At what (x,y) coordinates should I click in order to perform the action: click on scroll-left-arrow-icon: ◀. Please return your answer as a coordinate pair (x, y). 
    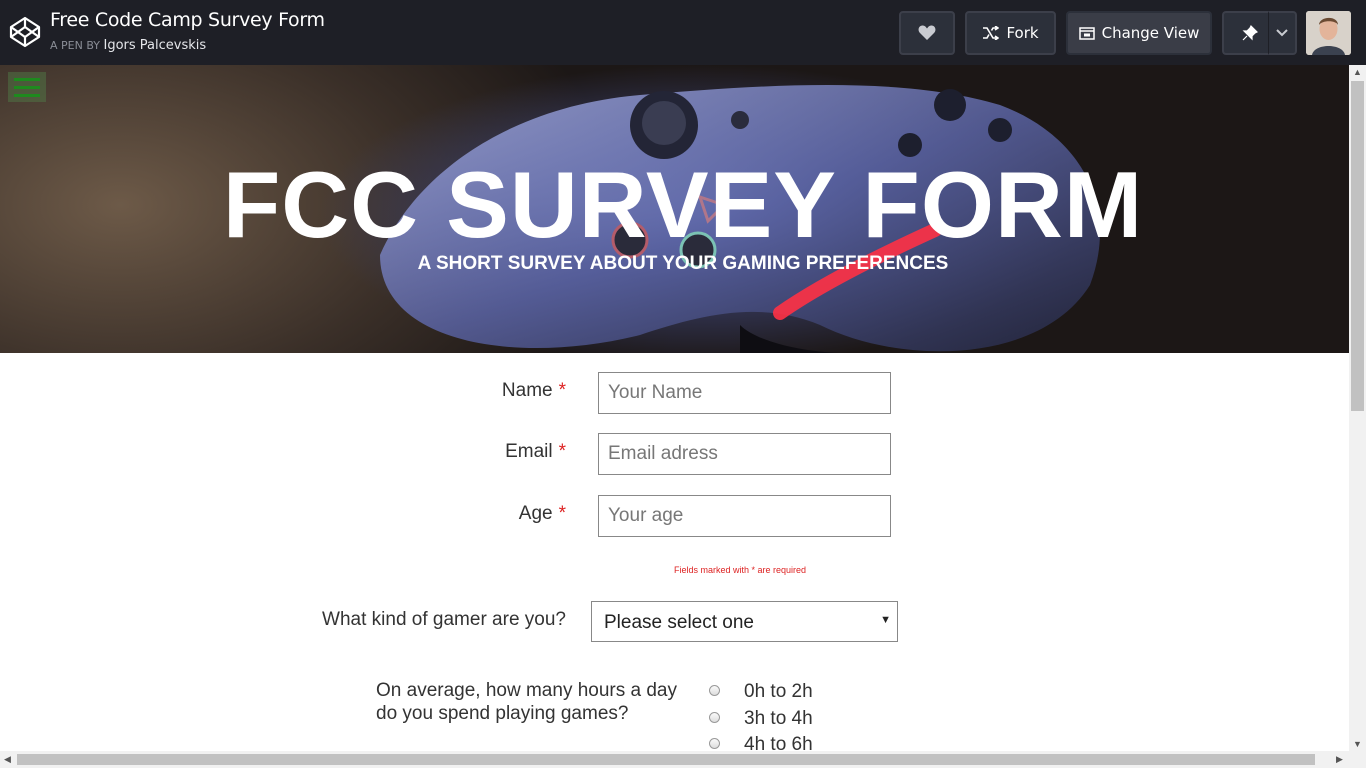
    Looking at the image, I should click on (7, 759).